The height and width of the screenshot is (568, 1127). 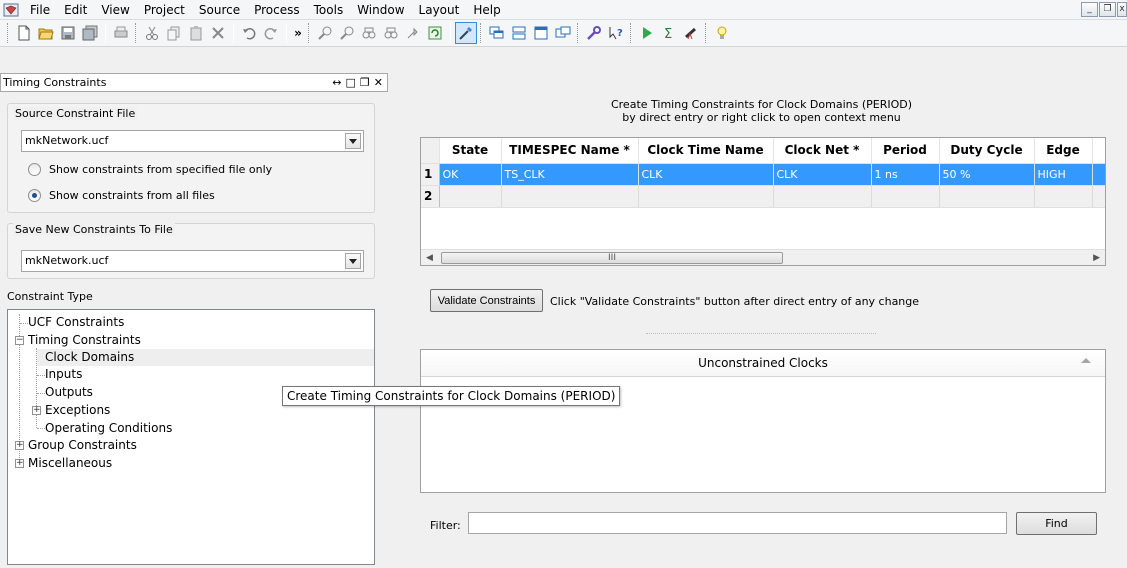 What do you see at coordinates (192, 141) in the screenshot?
I see `source-file-combo: mkNetwork.ucf` at bounding box center [192, 141].